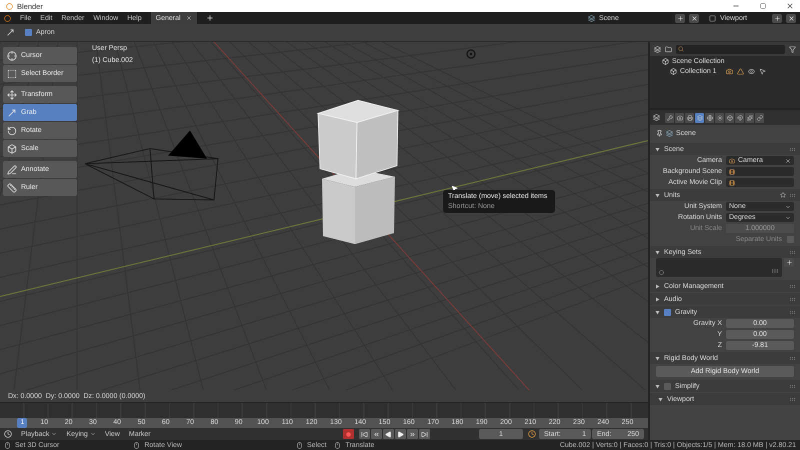 This screenshot has width=800, height=450. I want to click on skip-back-icon, so click(364, 434).